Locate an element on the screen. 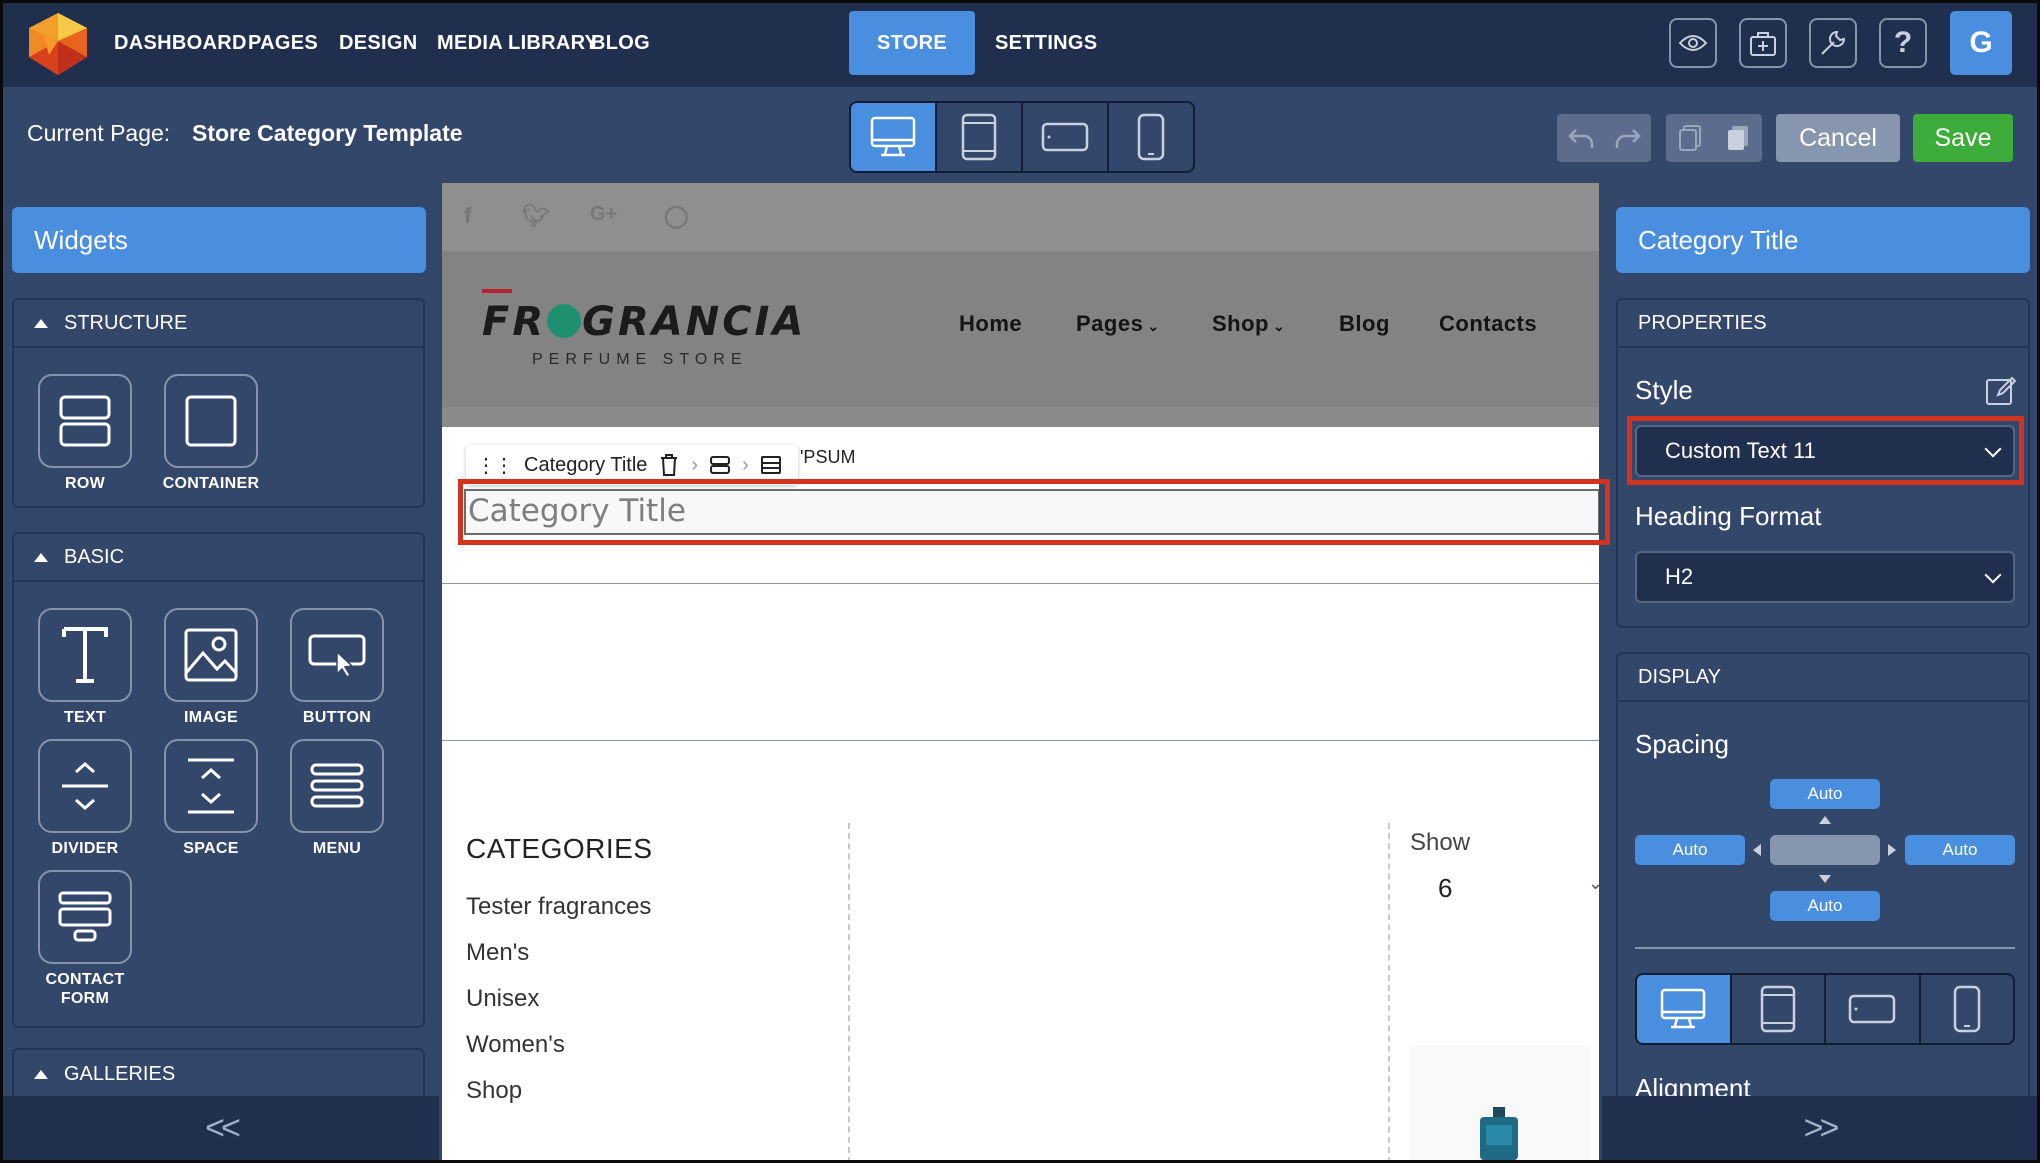 Image resolution: width=2040 pixels, height=1163 pixels. widget-button: BUTTON is located at coordinates (337, 667).